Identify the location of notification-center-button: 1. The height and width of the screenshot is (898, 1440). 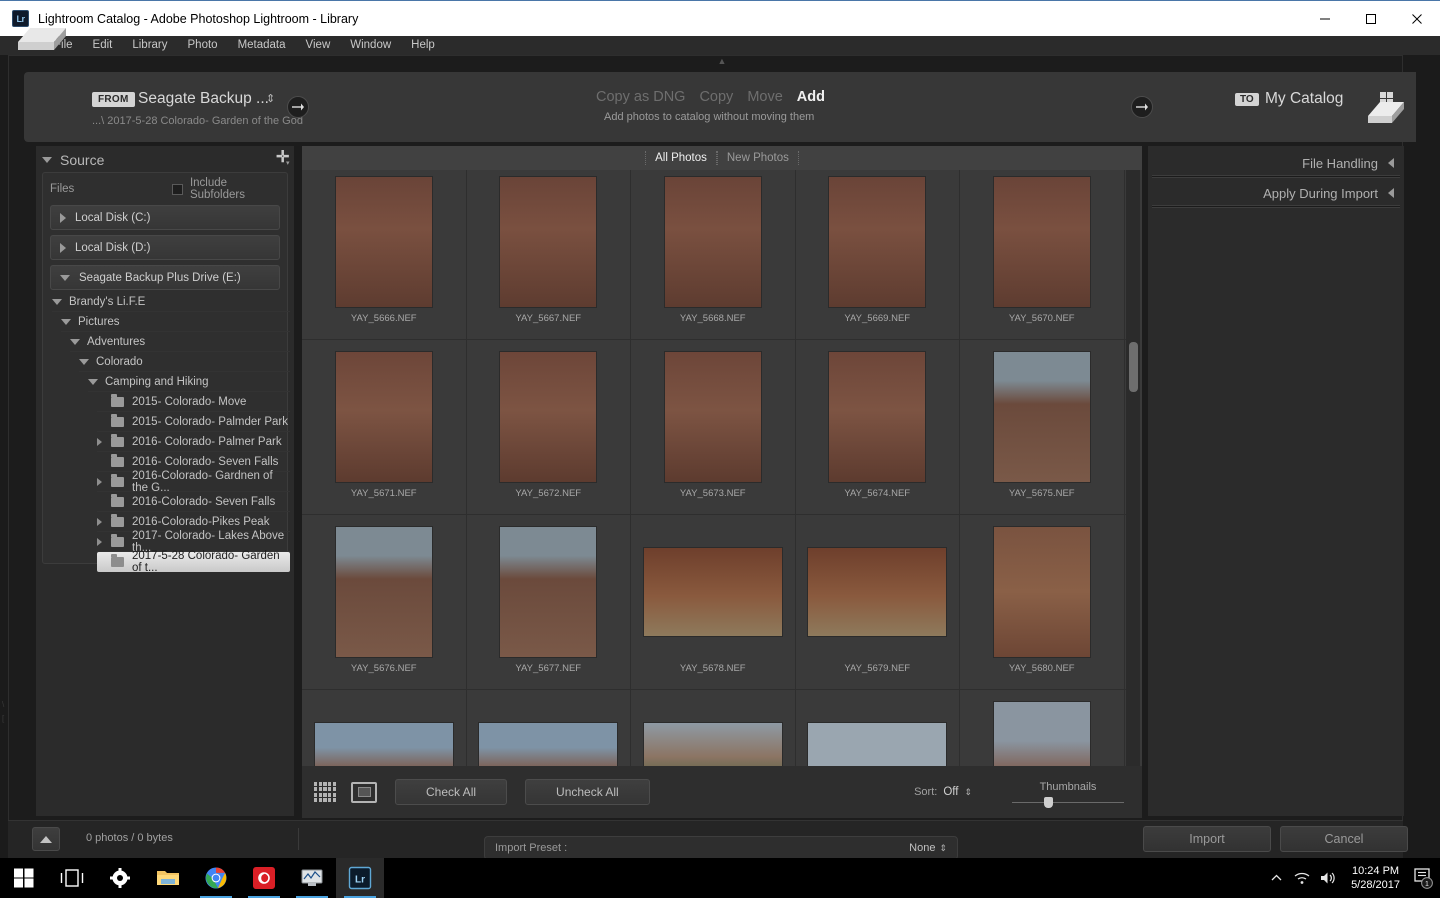
(1423, 878).